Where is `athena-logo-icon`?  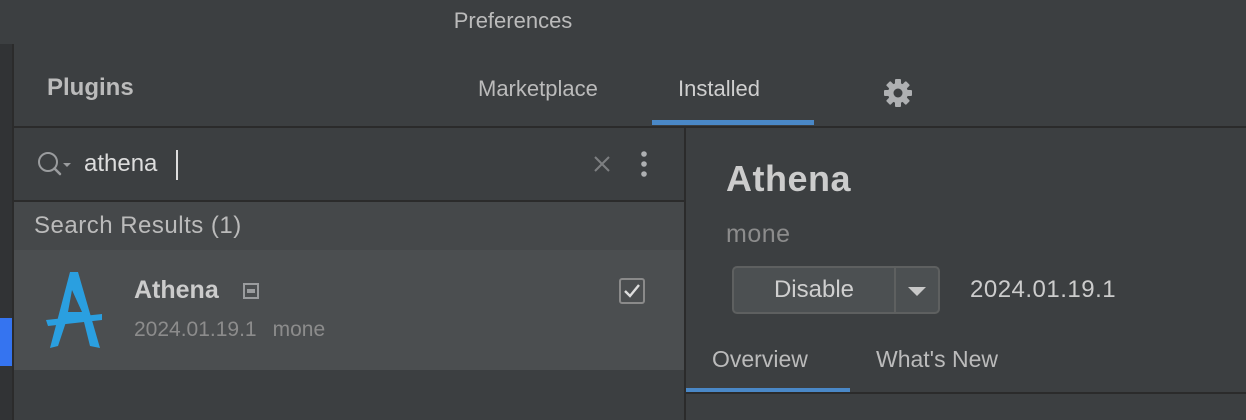
athena-logo-icon is located at coordinates (75, 310).